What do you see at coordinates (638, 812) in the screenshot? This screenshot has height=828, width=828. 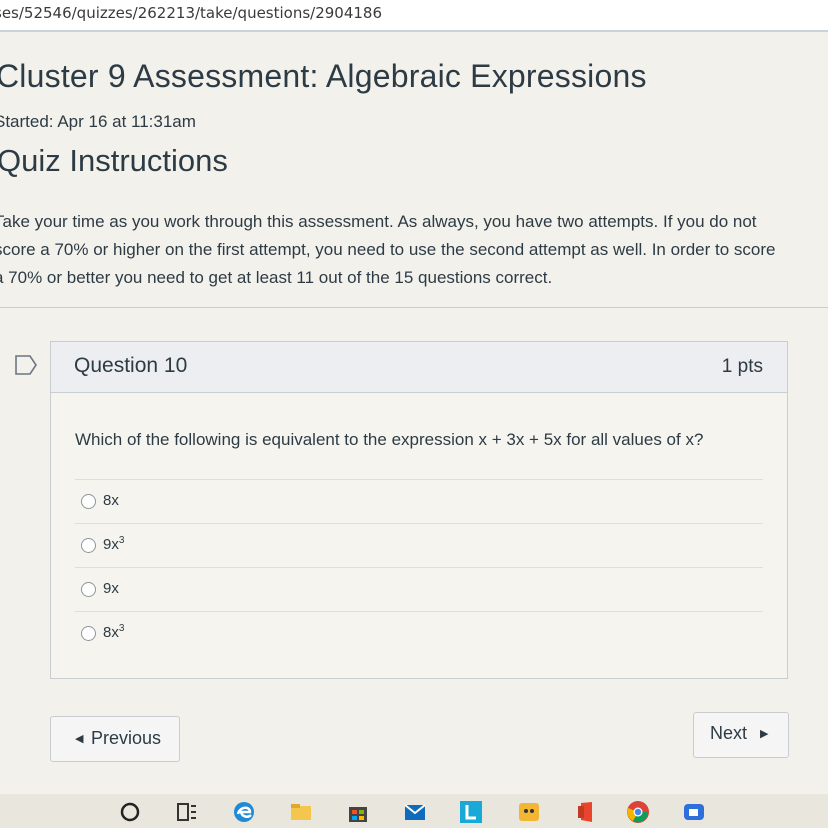 I see `chrome-icon` at bounding box center [638, 812].